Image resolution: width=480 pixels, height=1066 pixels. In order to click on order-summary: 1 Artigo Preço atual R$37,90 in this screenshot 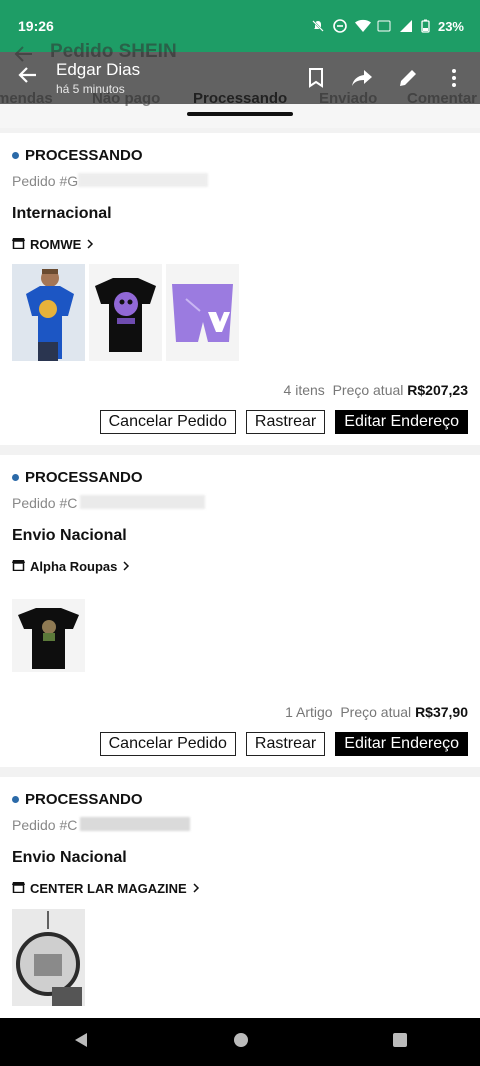, I will do `click(376, 712)`.